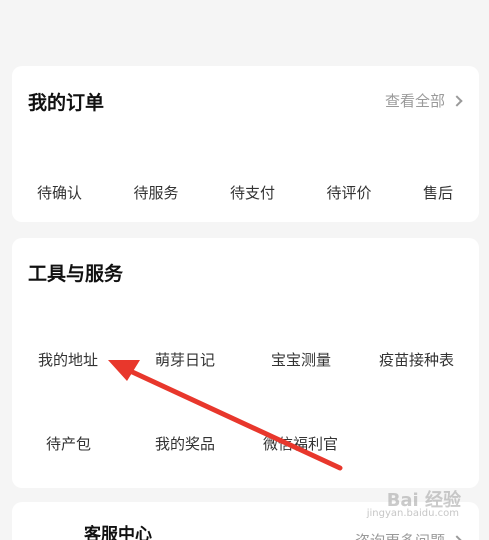 The height and width of the screenshot is (540, 489). What do you see at coordinates (234, 419) in the screenshot?
I see `arrow-shaft` at bounding box center [234, 419].